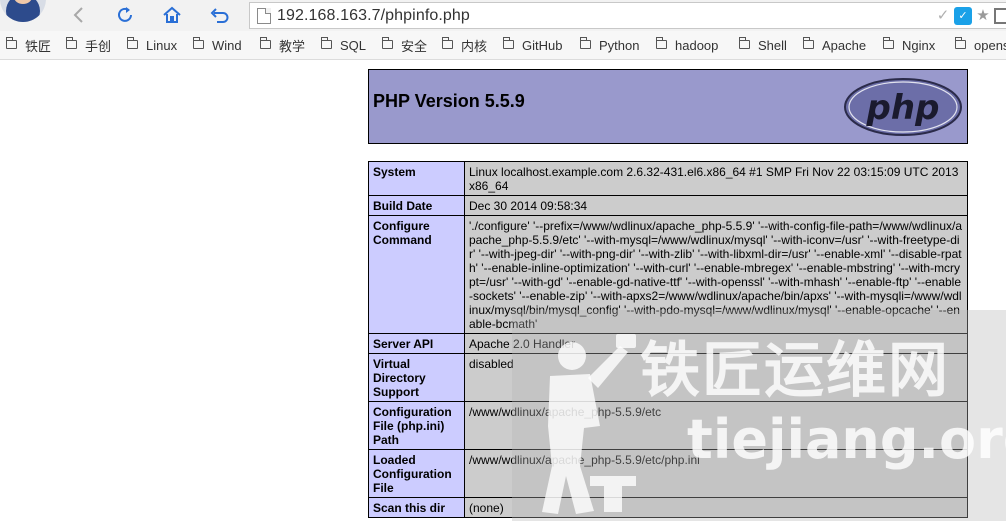  What do you see at coordinates (292, 46) in the screenshot?
I see `bookmark-label: 教学` at bounding box center [292, 46].